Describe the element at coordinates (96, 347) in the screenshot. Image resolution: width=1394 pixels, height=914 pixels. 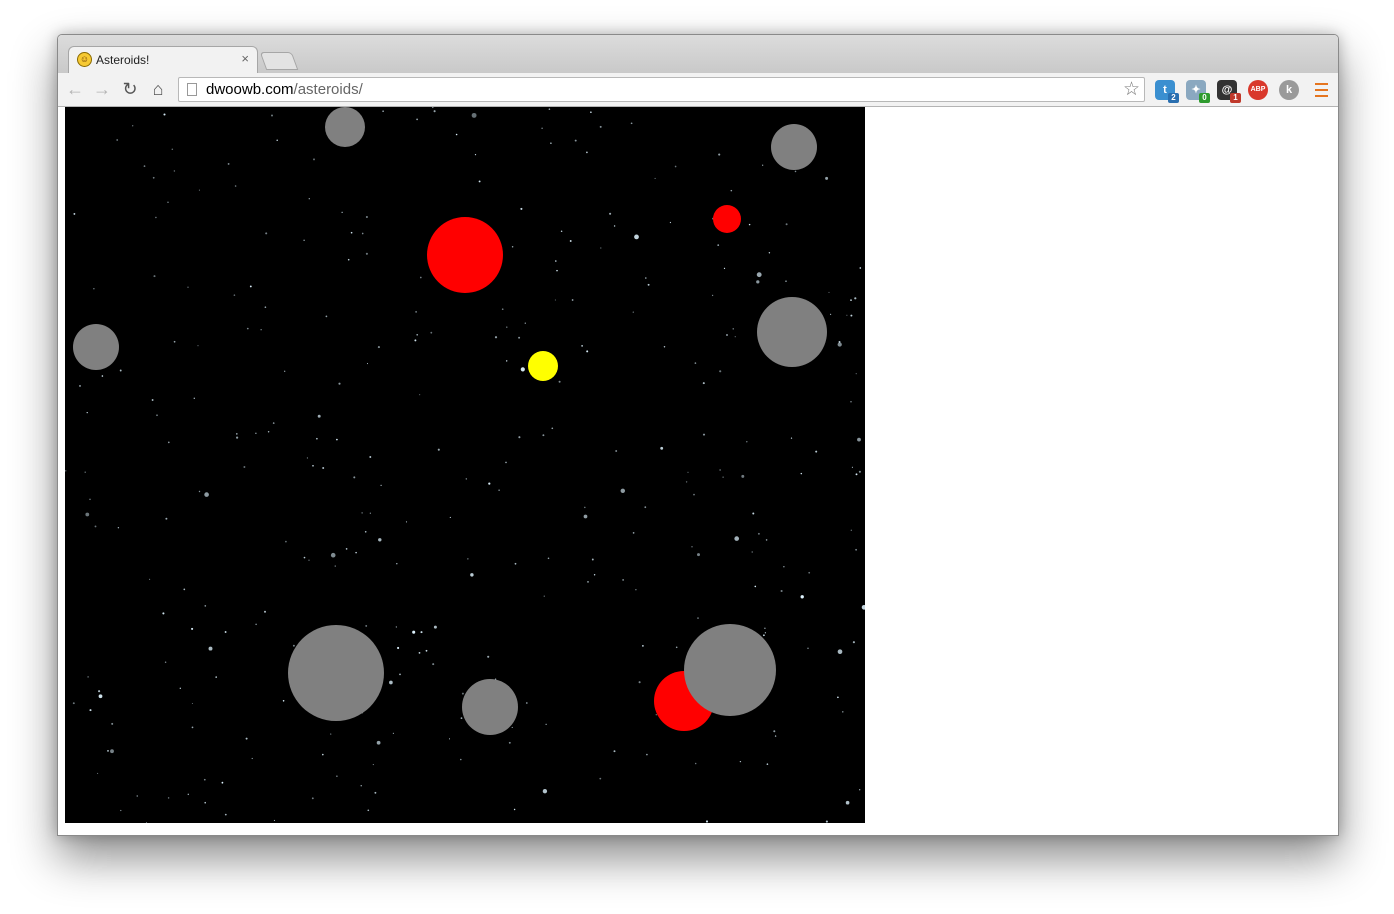
I see `asteroid` at that location.